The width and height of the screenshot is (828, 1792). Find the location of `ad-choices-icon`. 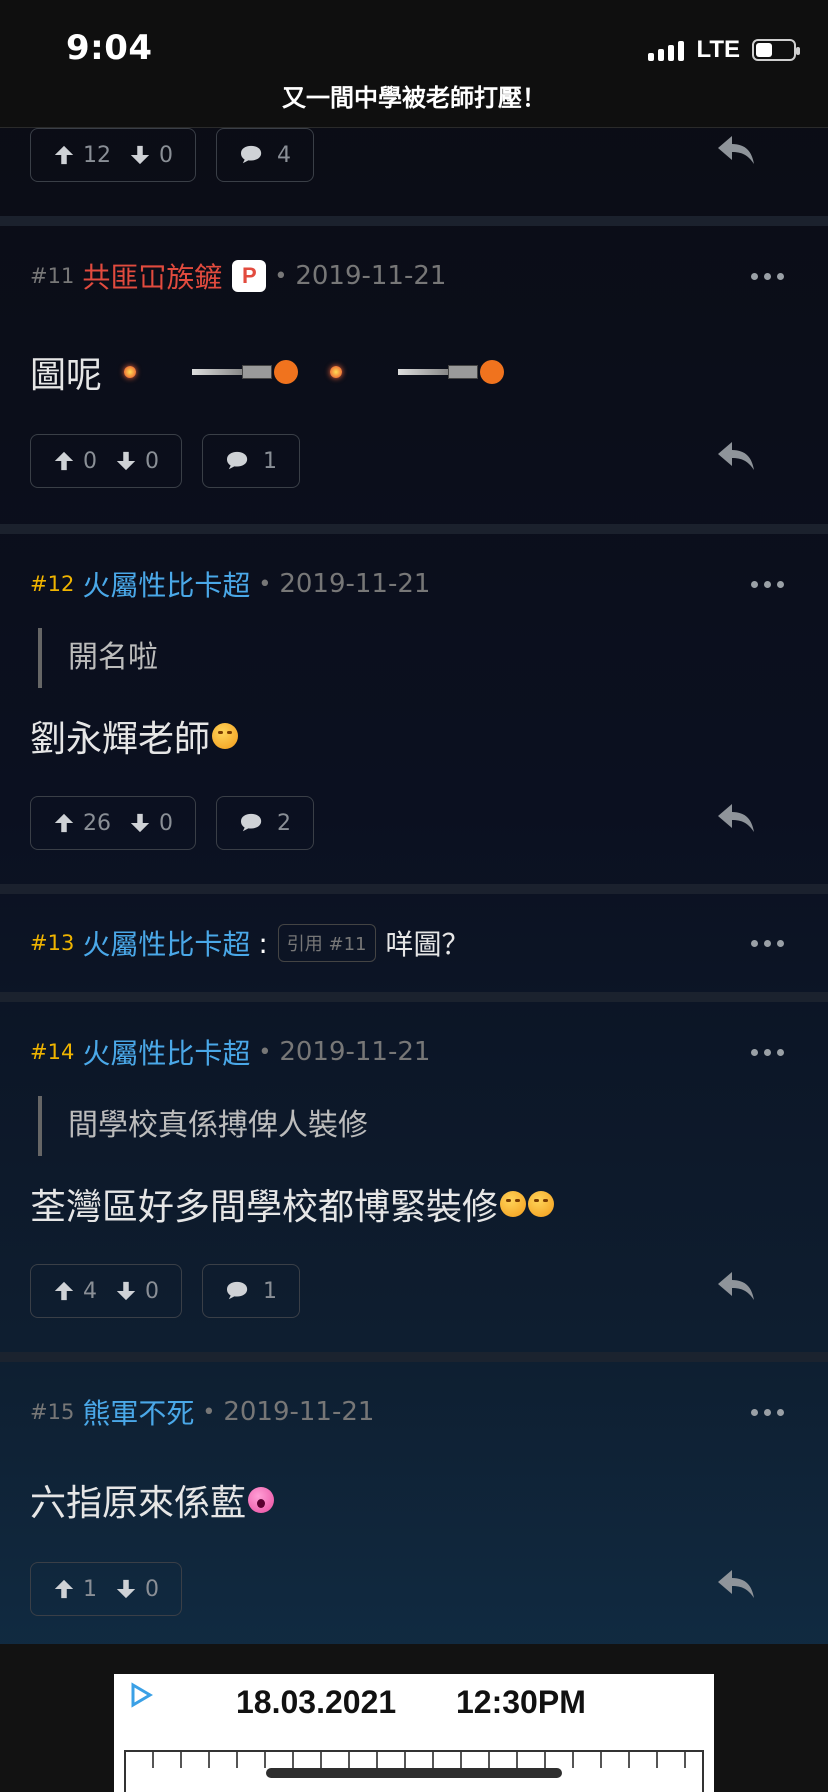

ad-choices-icon is located at coordinates (141, 1697).